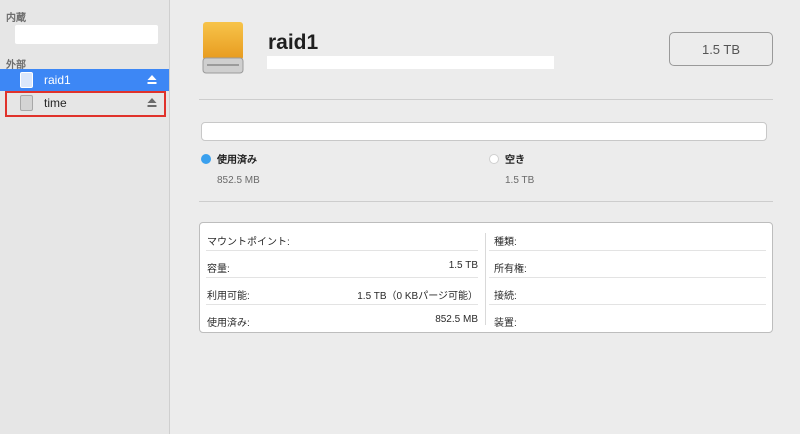  I want to click on info-row: 使用済み: 852.5 MB, so click(342, 317).